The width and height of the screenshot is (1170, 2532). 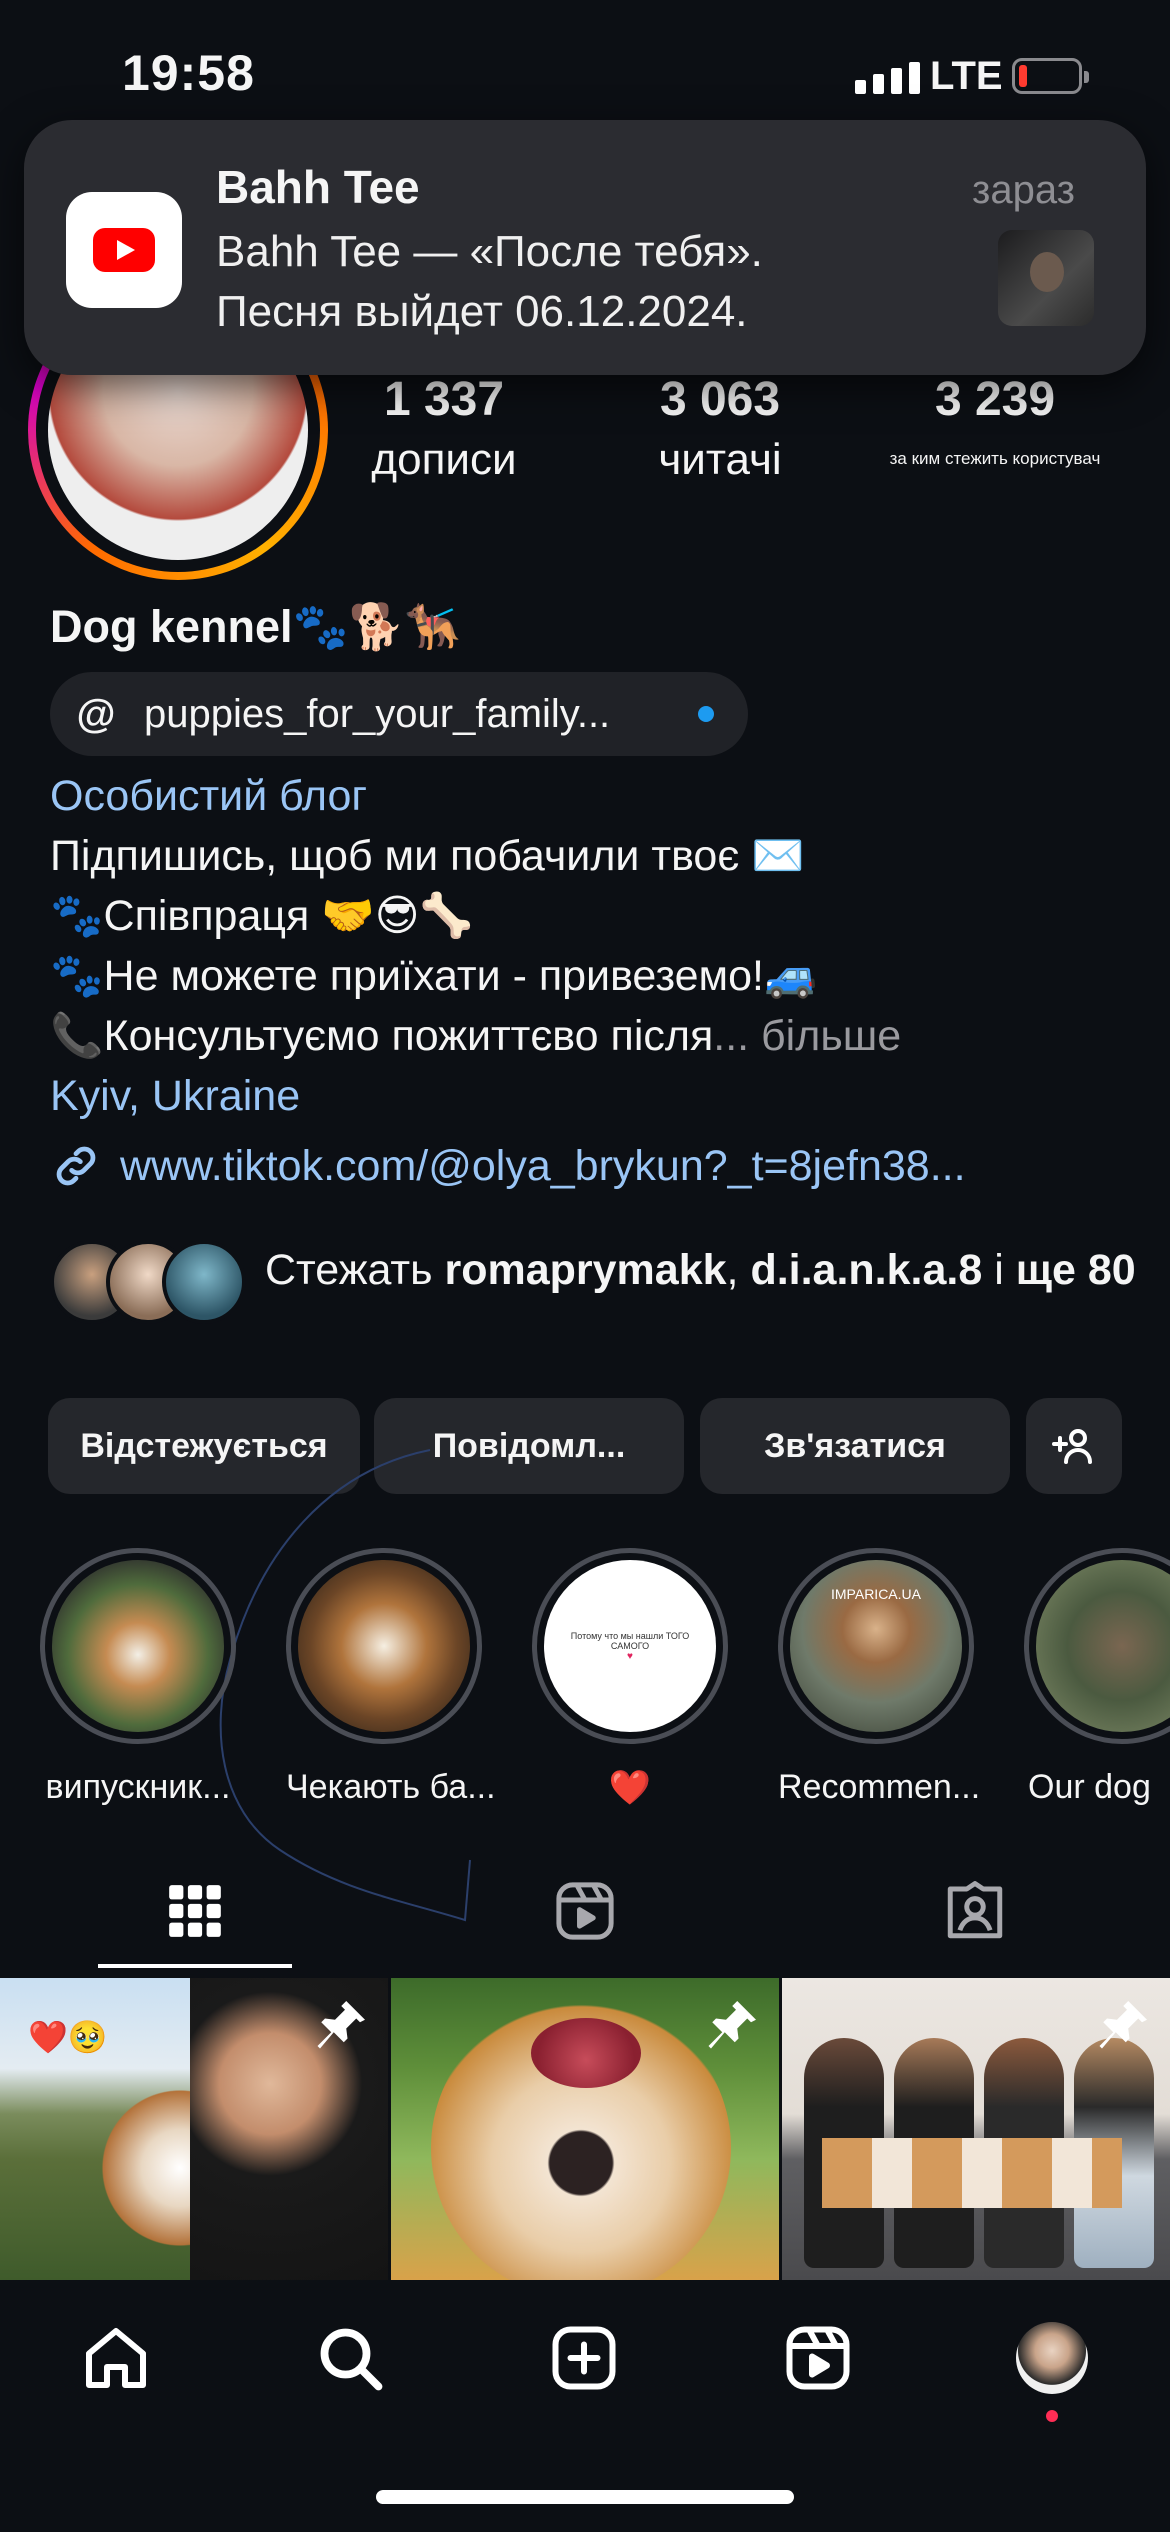 I want to click on tagged-icon, so click(x=975, y=1910).